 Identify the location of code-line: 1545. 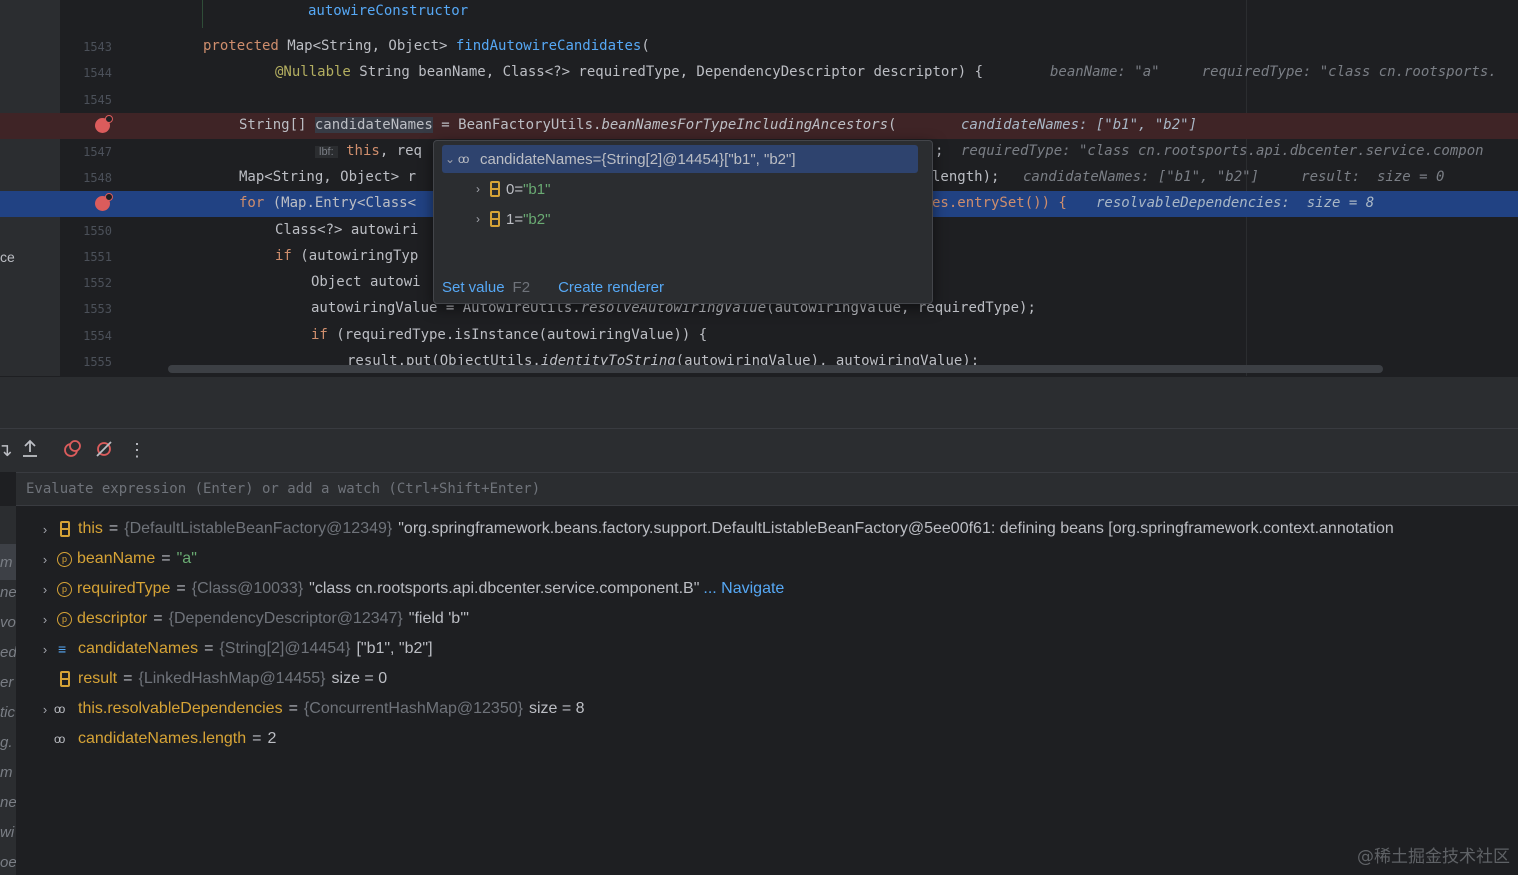
(759, 100).